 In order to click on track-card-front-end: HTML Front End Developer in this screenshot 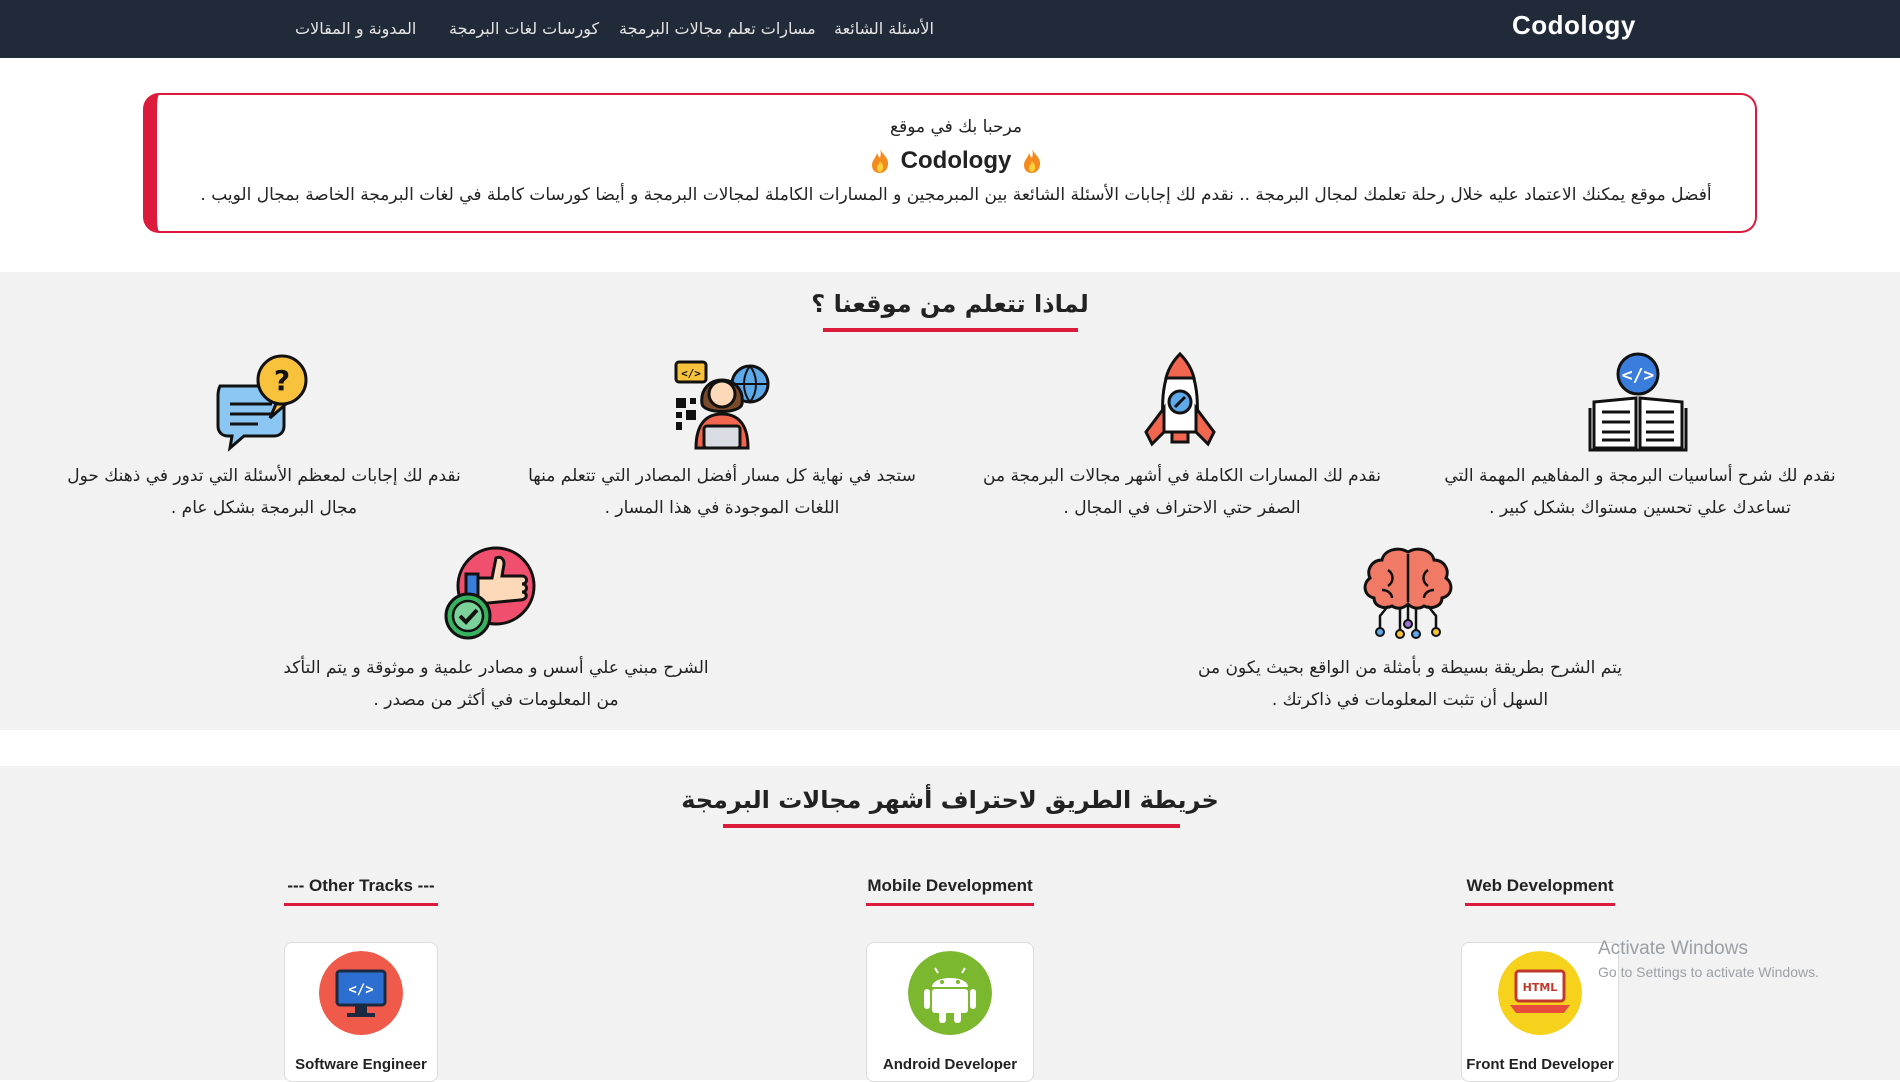, I will do `click(1540, 1012)`.